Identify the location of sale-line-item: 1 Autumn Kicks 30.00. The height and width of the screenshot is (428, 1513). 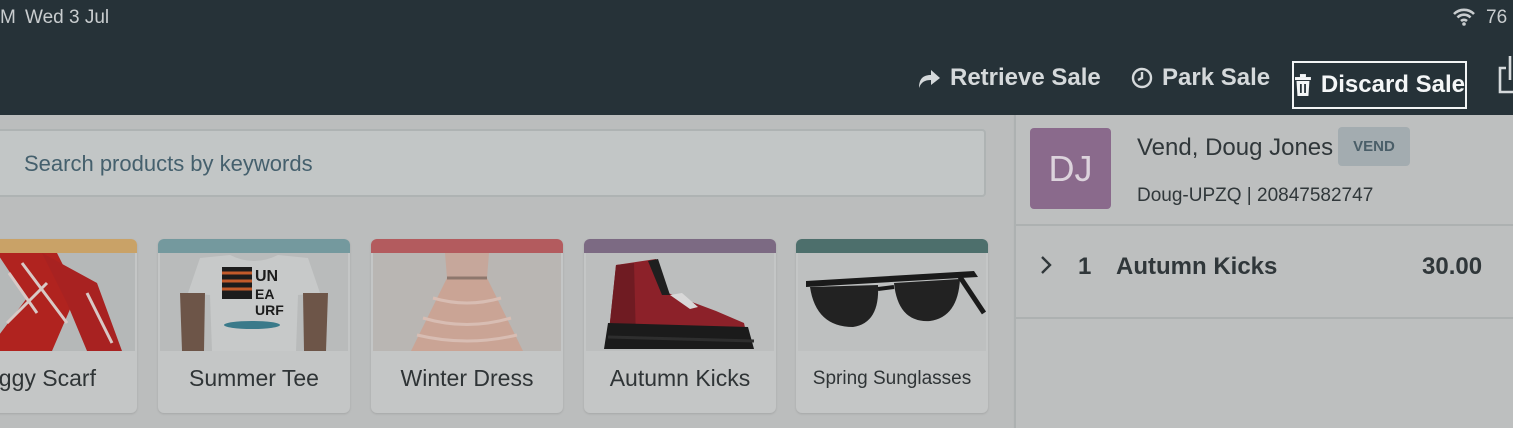
(1264, 273).